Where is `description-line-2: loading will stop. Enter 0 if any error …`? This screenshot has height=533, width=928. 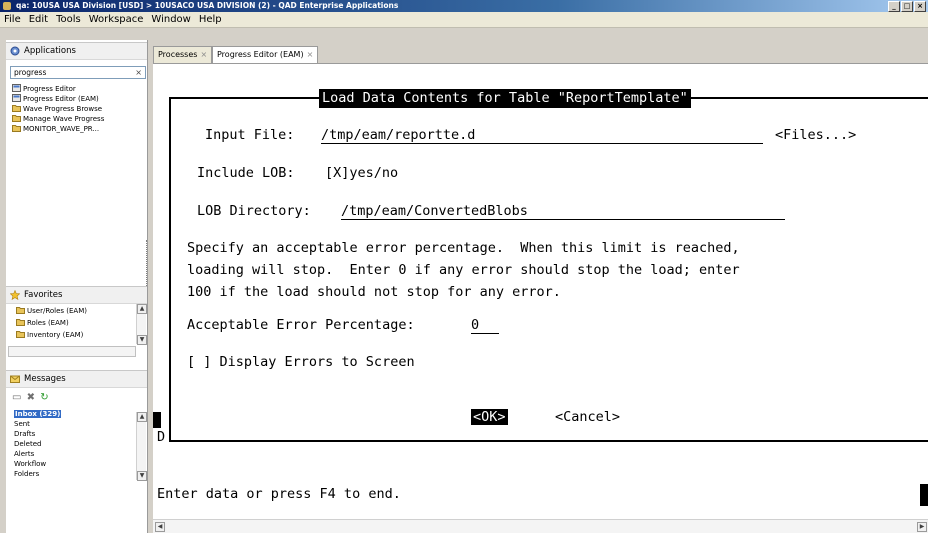
description-line-2: loading will stop. Enter 0 if any error … is located at coordinates (463, 270).